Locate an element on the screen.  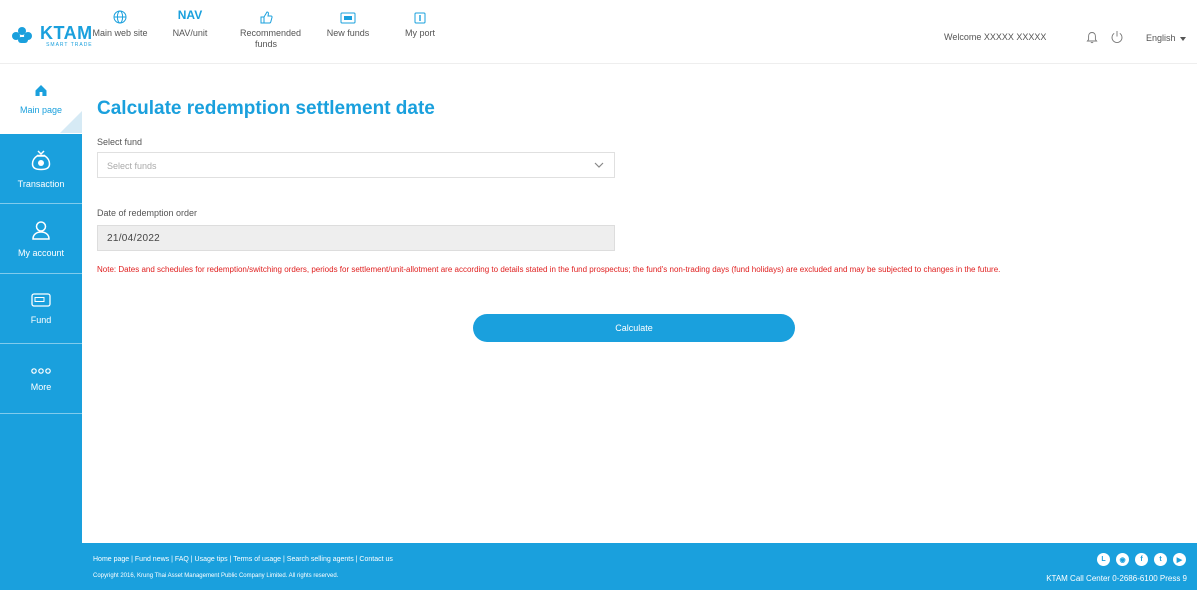
sidebar-item-my-account: My account is located at coordinates (41, 239).